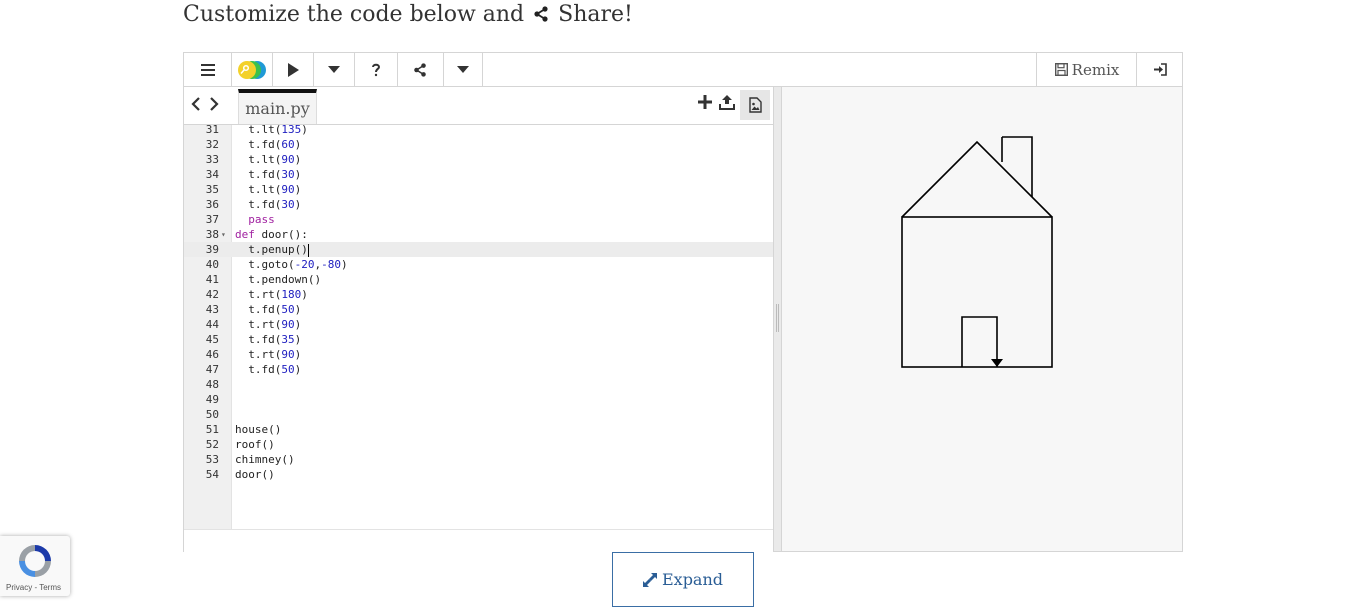 This screenshot has width=1365, height=608. I want to click on save-icon, so click(1061, 69).